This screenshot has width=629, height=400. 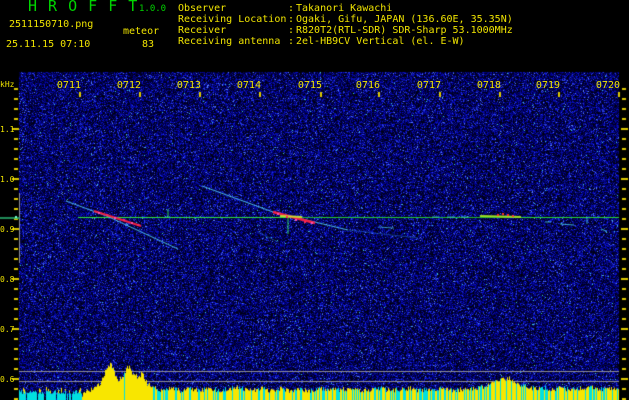 I want to click on y-axis-unit-label: kHz, so click(x=7, y=84).